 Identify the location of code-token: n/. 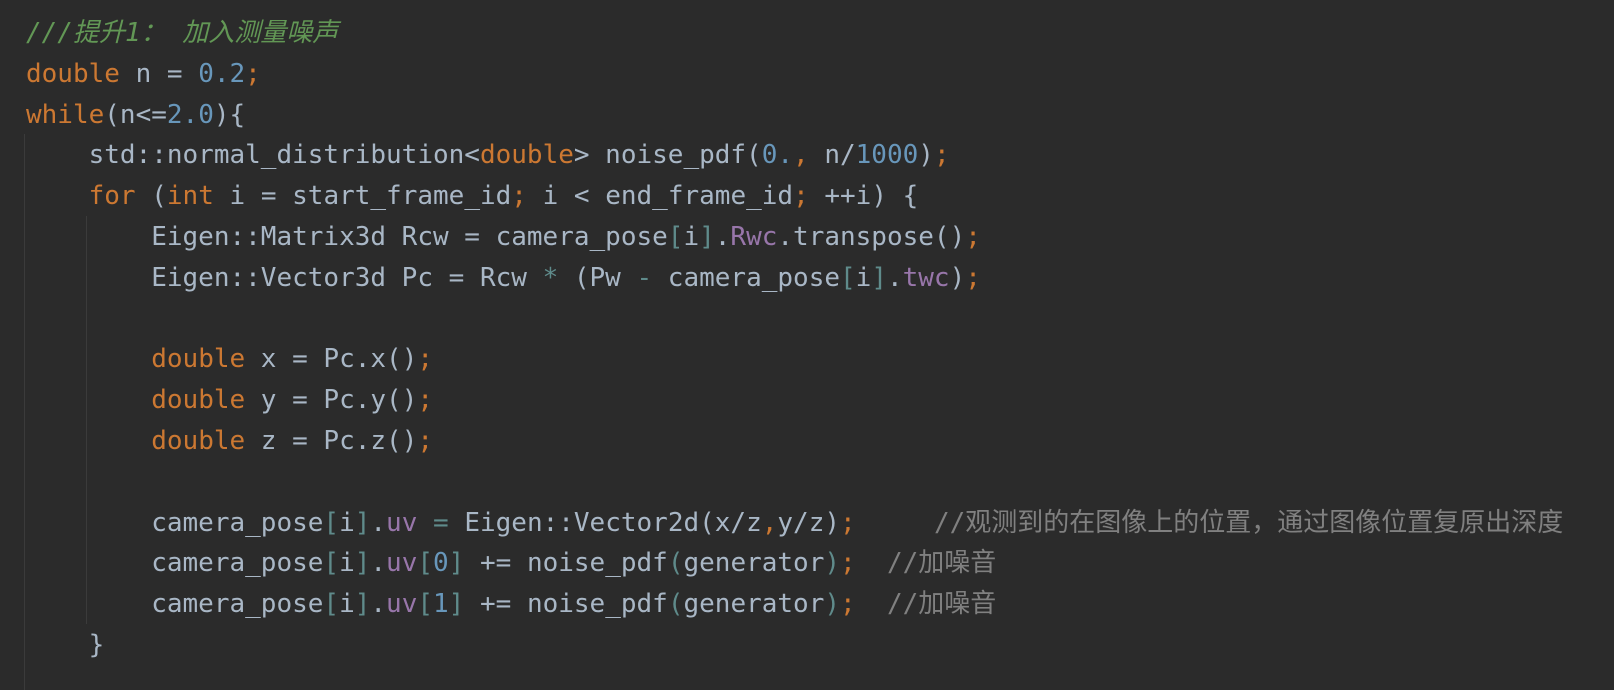
(832, 155).